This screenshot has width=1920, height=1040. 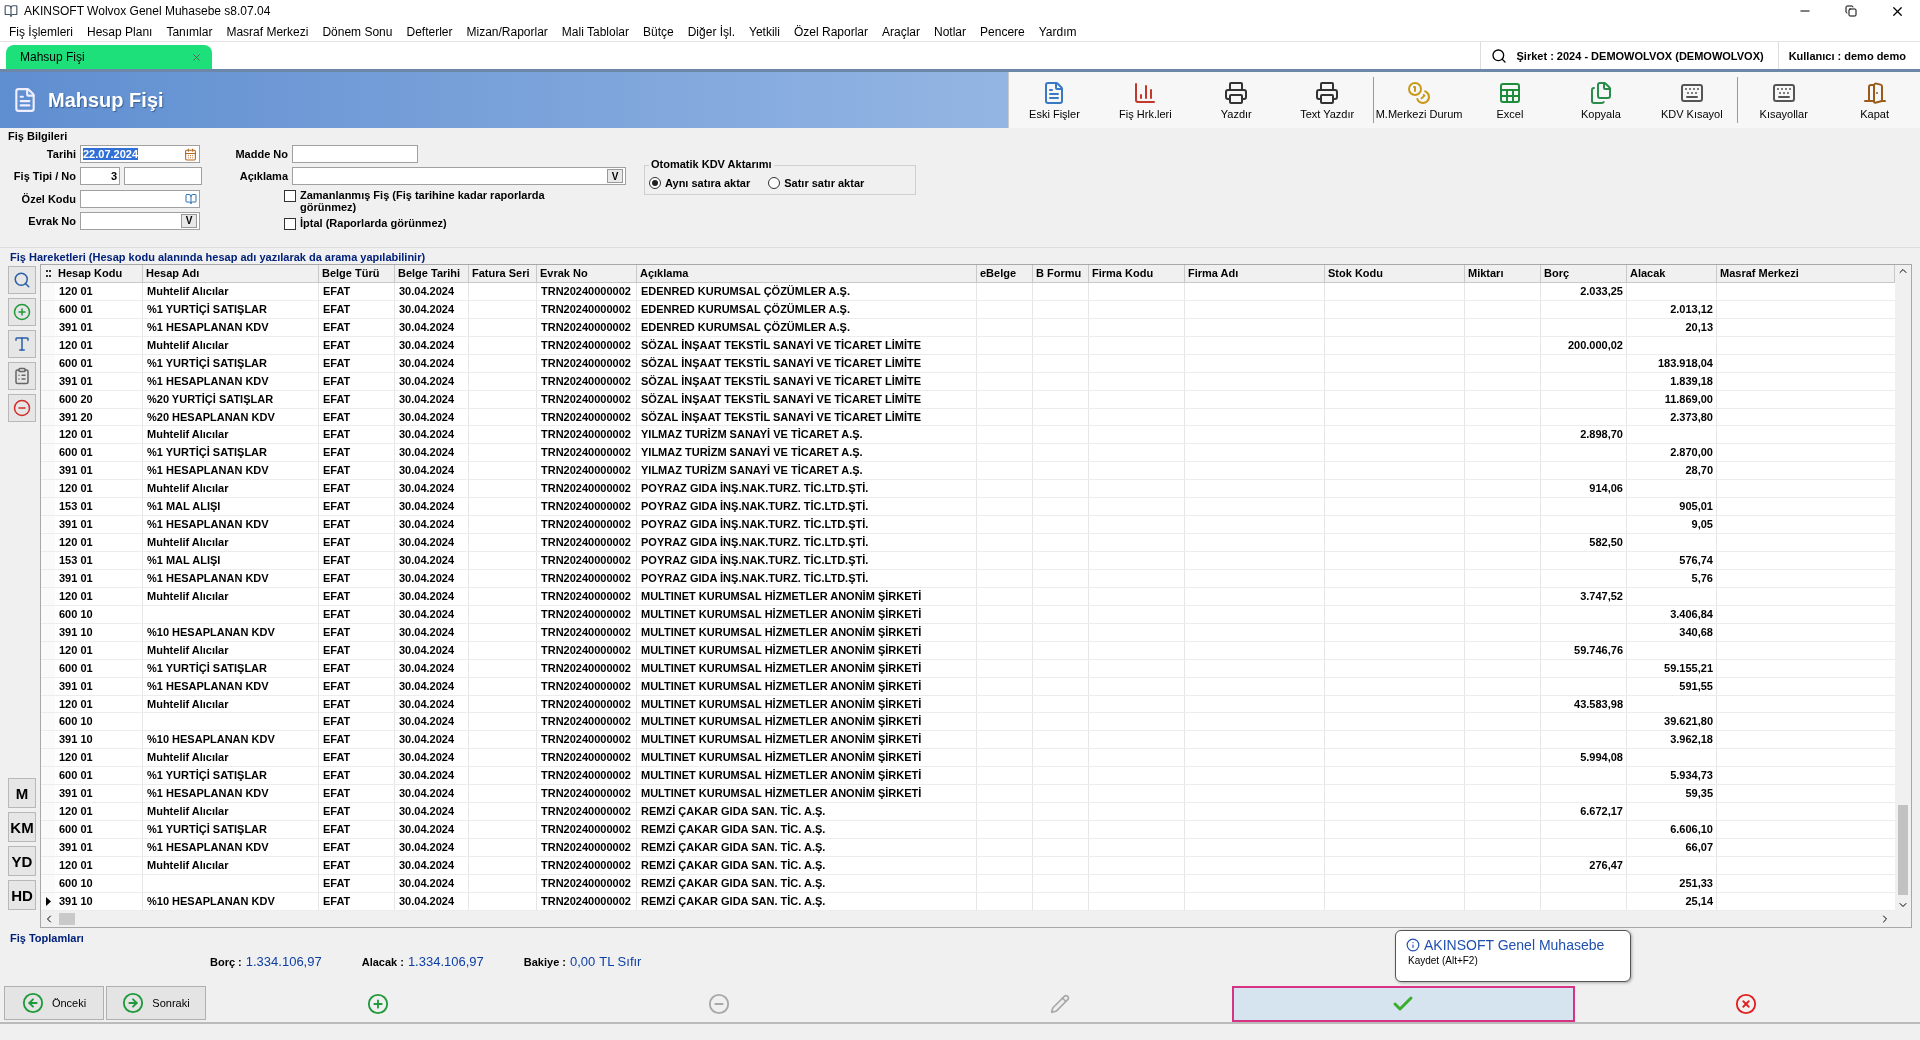 What do you see at coordinates (1595, 345) in the screenshot?
I see `table-cell-text: 200.000,02` at bounding box center [1595, 345].